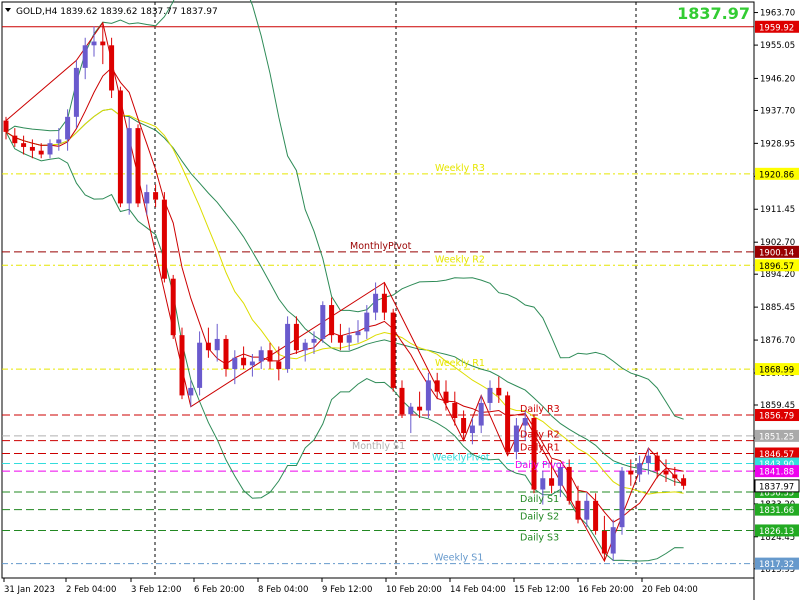 The height and width of the screenshot is (600, 800). I want to click on level-label: Weekly R3, so click(460, 168).